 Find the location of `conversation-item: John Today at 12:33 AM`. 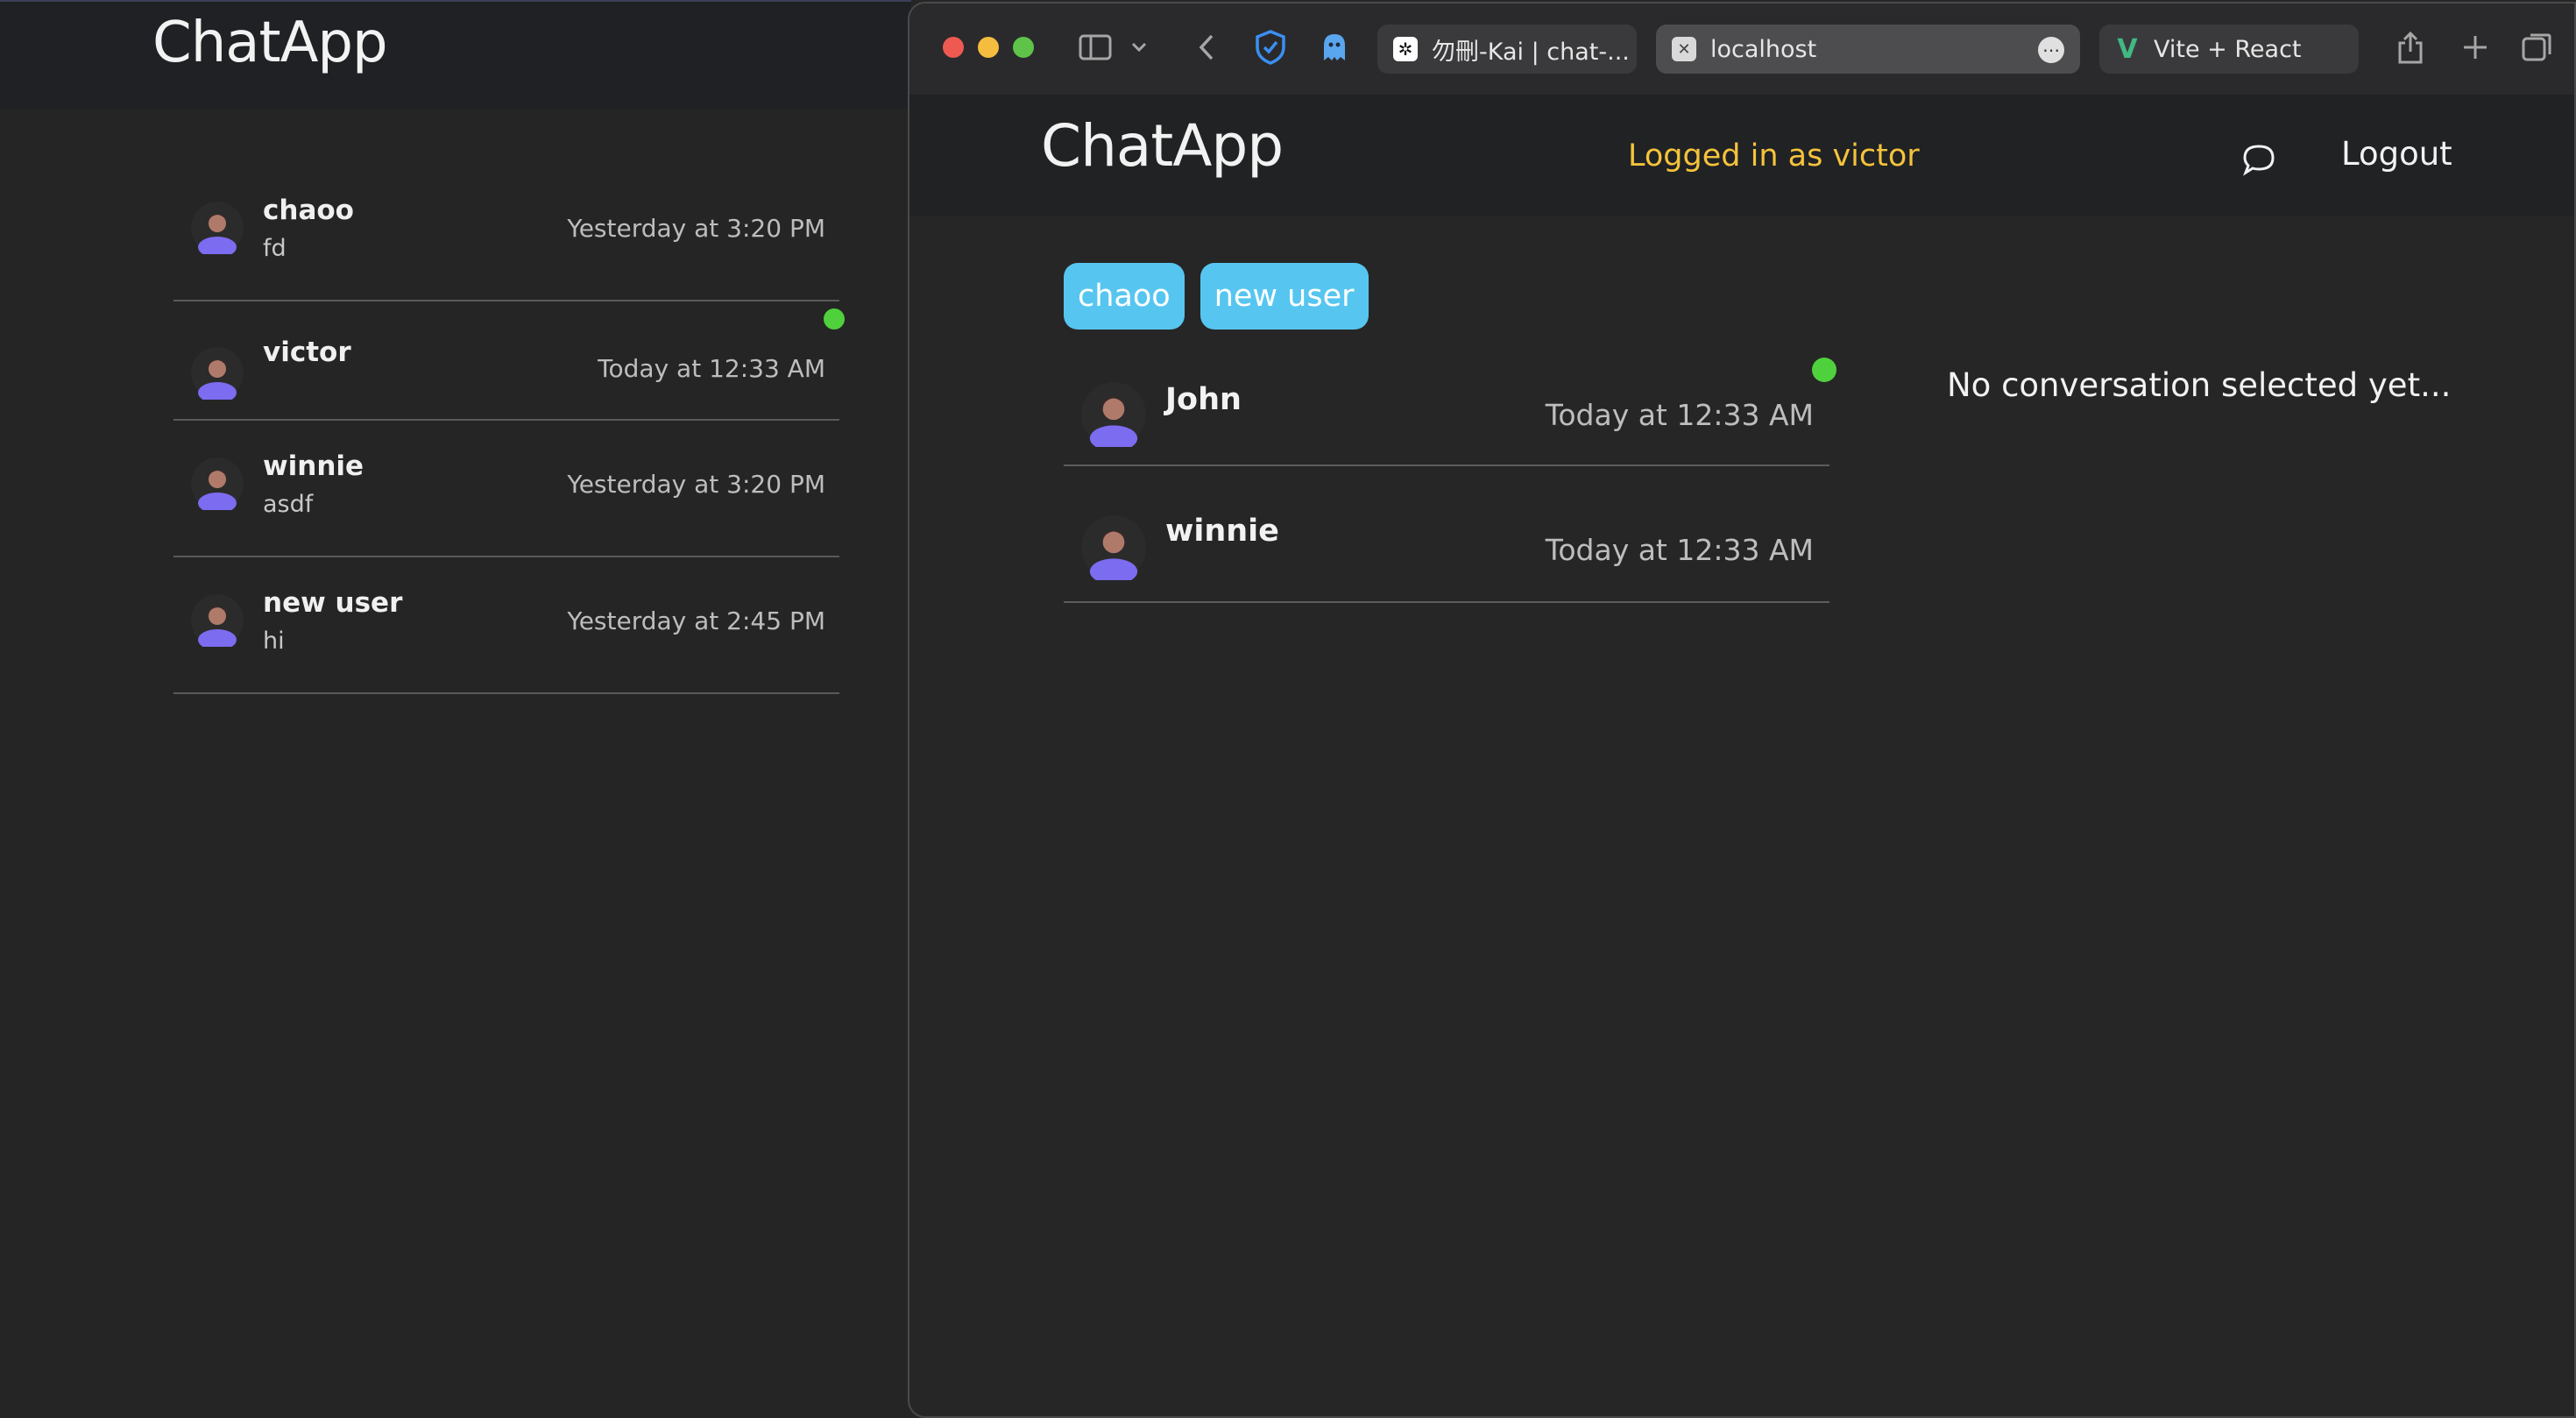

conversation-item: John Today at 12:33 AM is located at coordinates (1446, 401).